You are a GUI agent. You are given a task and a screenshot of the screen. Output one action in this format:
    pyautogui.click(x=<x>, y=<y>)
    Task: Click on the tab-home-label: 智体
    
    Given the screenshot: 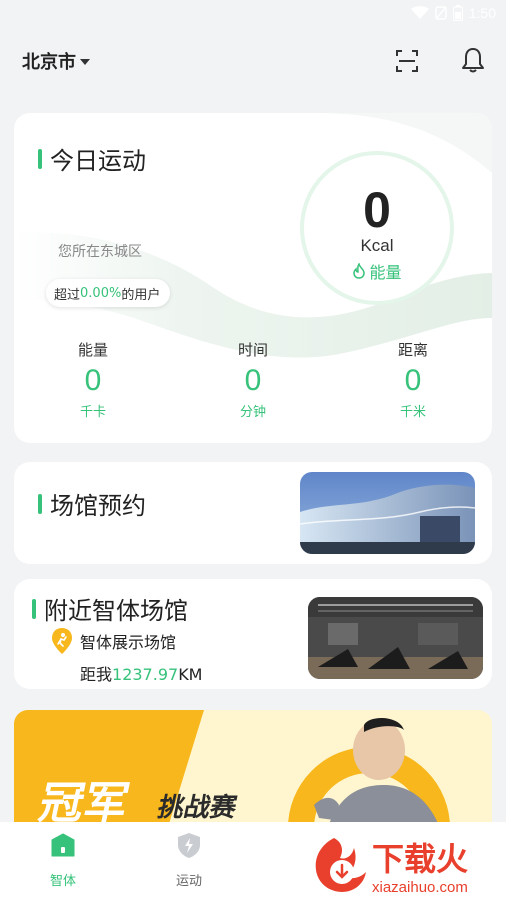 What is the action you would take?
    pyautogui.click(x=62, y=881)
    